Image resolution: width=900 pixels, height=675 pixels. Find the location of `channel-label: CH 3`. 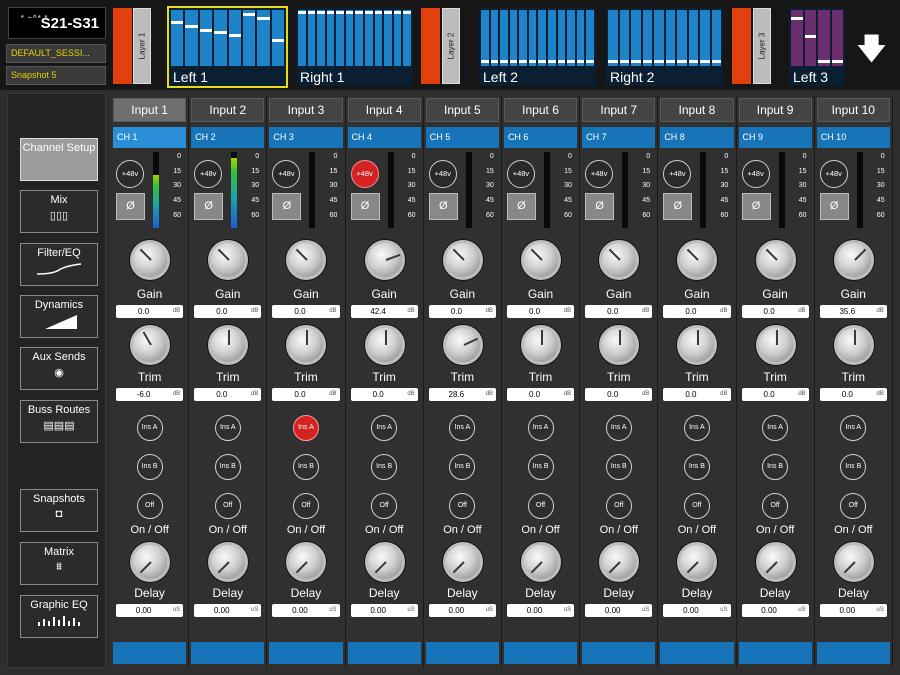

channel-label: CH 3 is located at coordinates (306, 137).